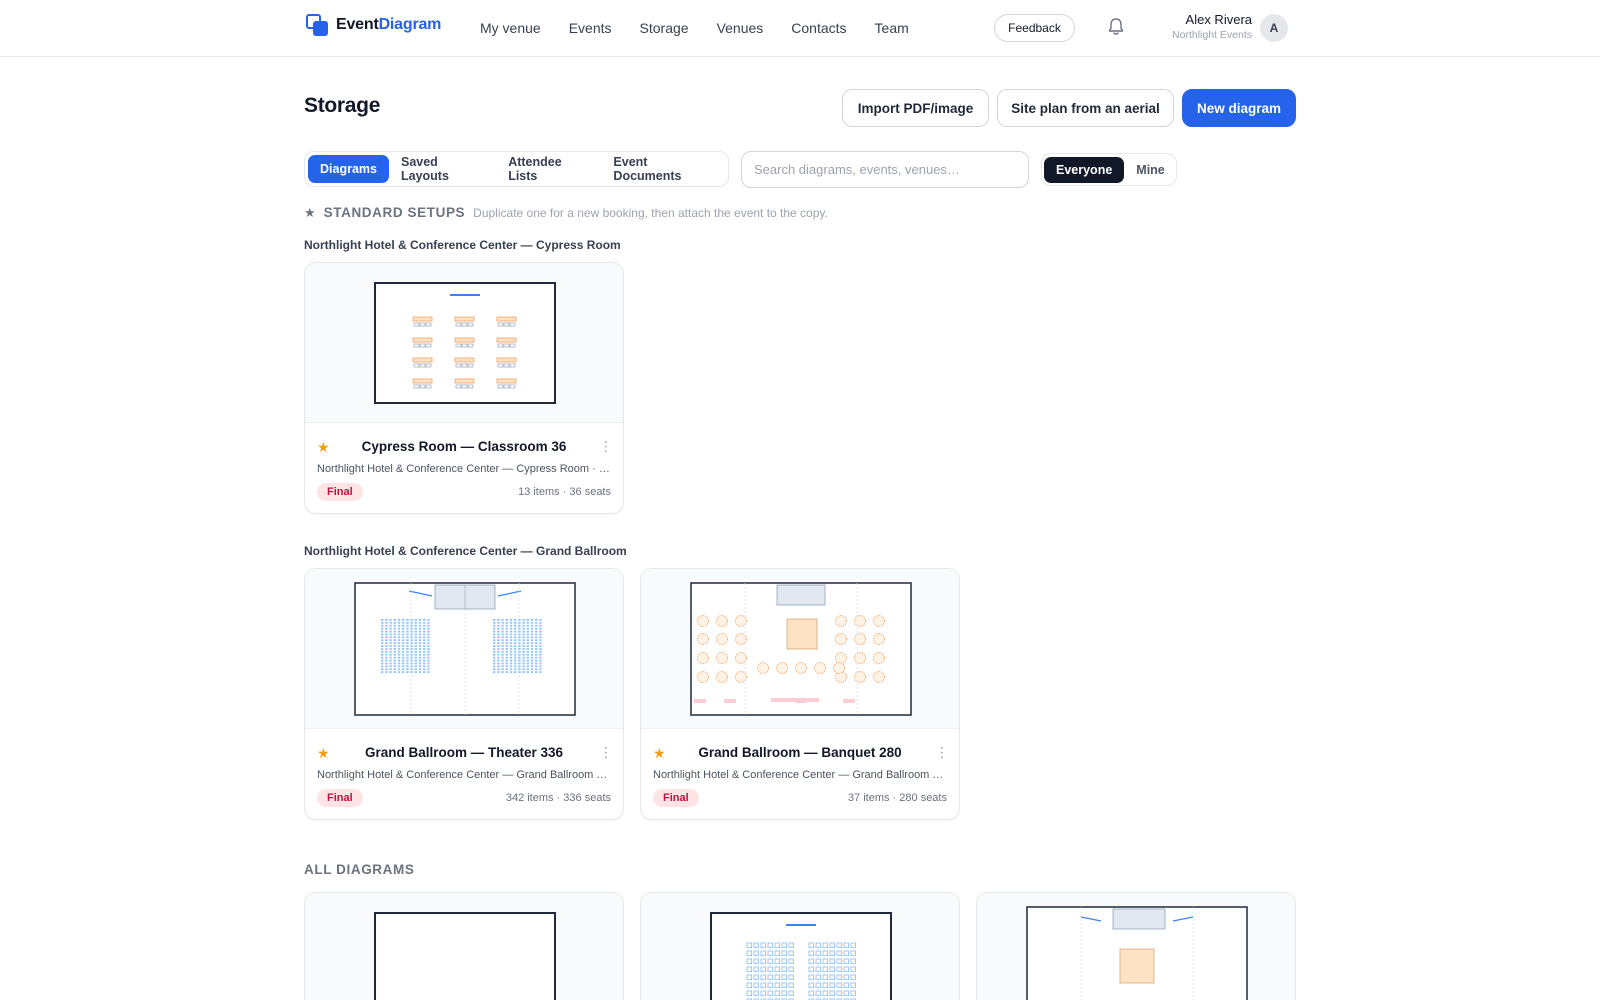  Describe the element at coordinates (348, 169) in the screenshot. I see `tab-diagrams: Diagrams` at that location.